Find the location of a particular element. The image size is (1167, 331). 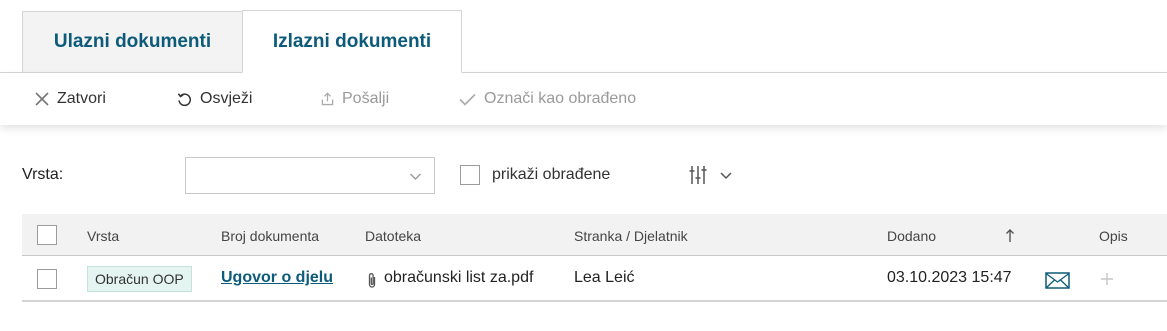

select-all-checkbox is located at coordinates (47, 235).